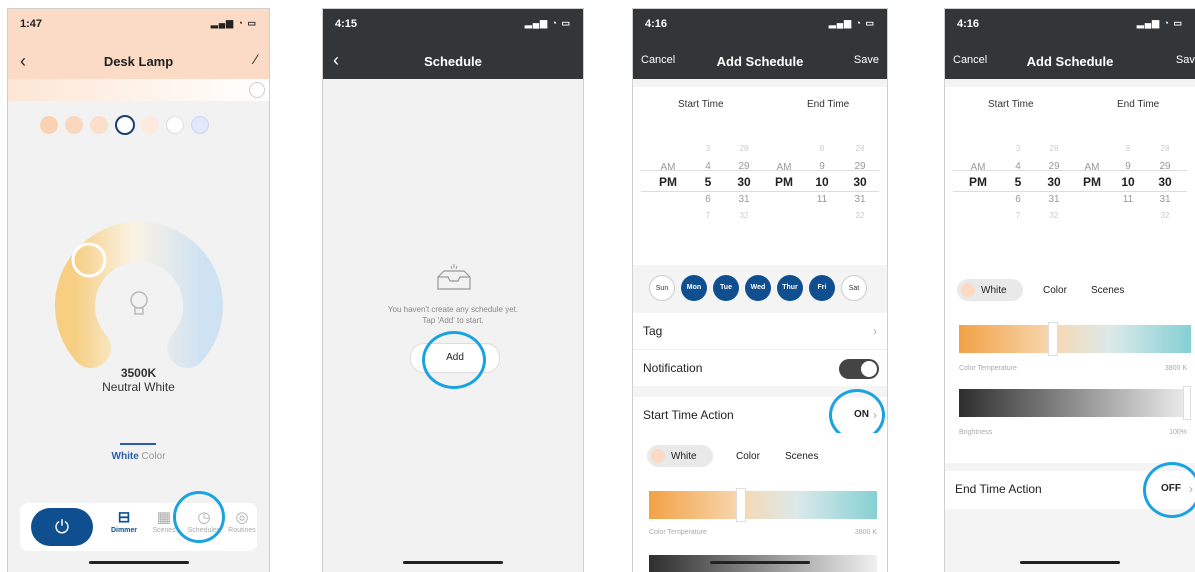  I want to click on brightness-label: Brightness, so click(976, 432).